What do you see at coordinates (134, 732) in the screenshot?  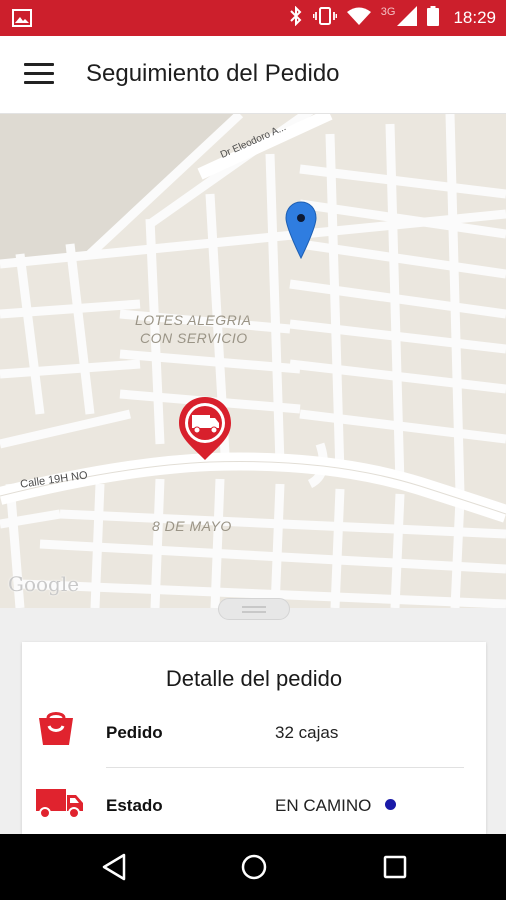 I see `row-label: Pedido` at bounding box center [134, 732].